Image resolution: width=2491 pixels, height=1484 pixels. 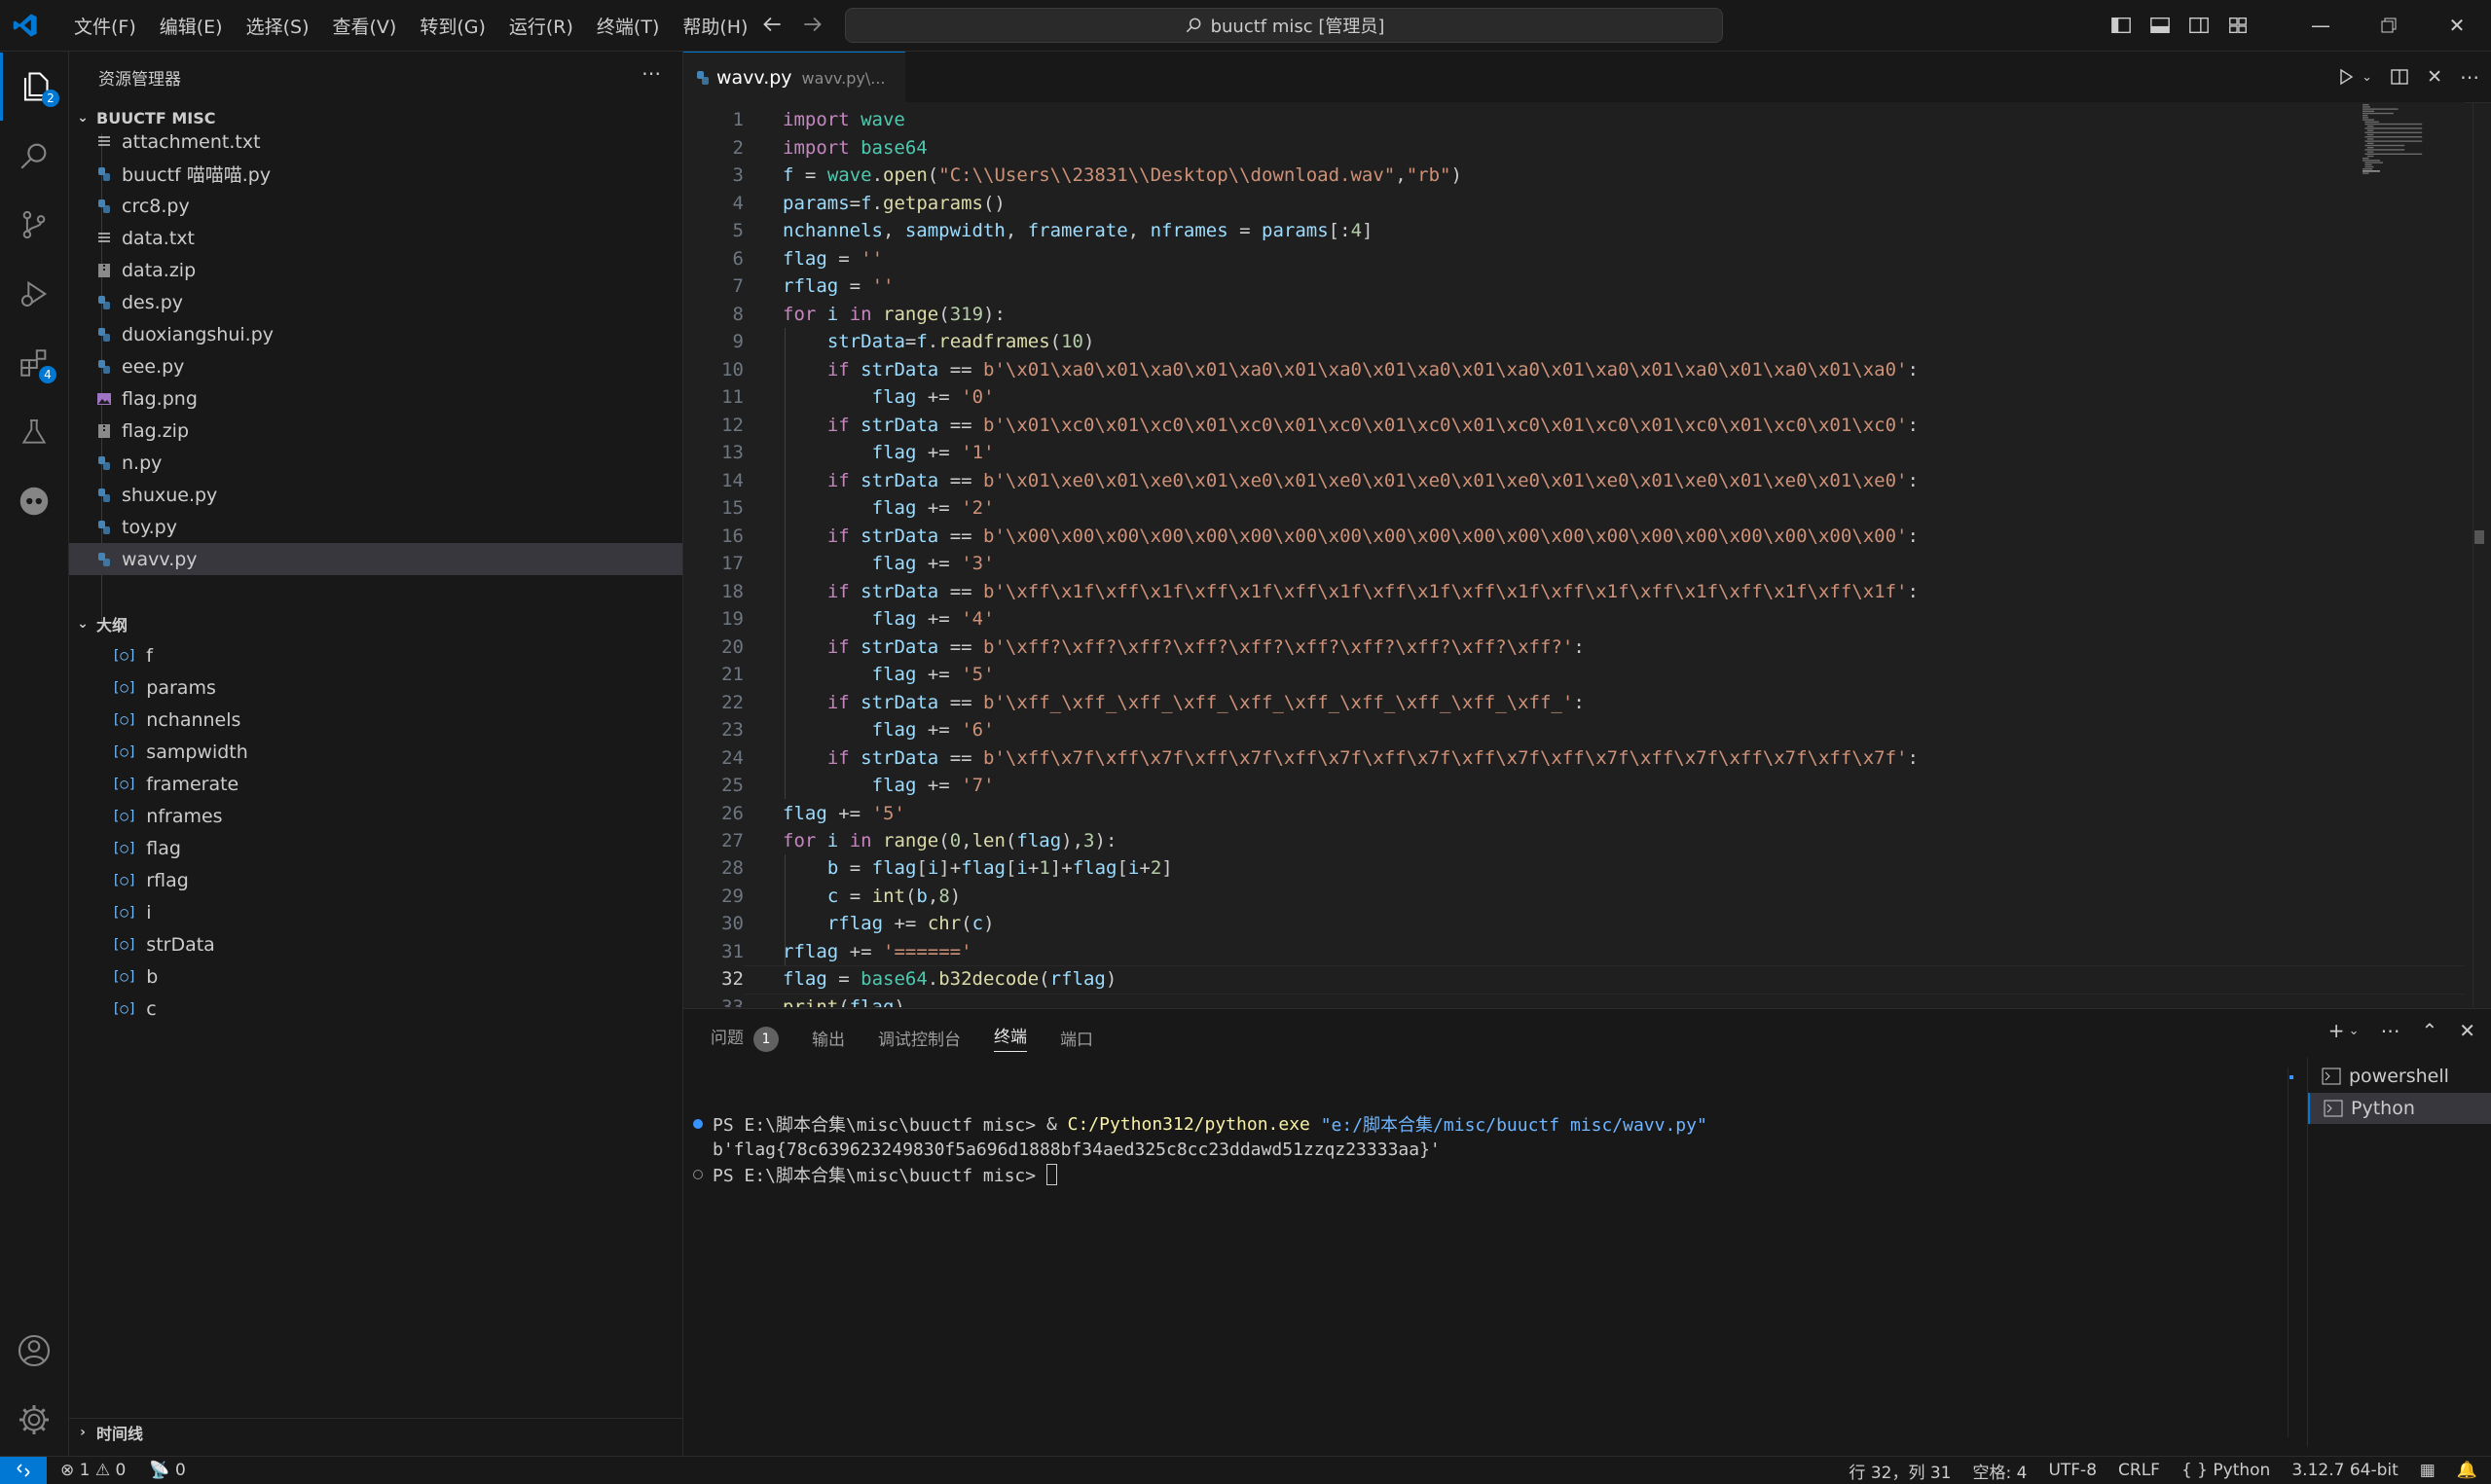 What do you see at coordinates (2389, 1031) in the screenshot?
I see `panel-more-actions-icon: ⋯` at bounding box center [2389, 1031].